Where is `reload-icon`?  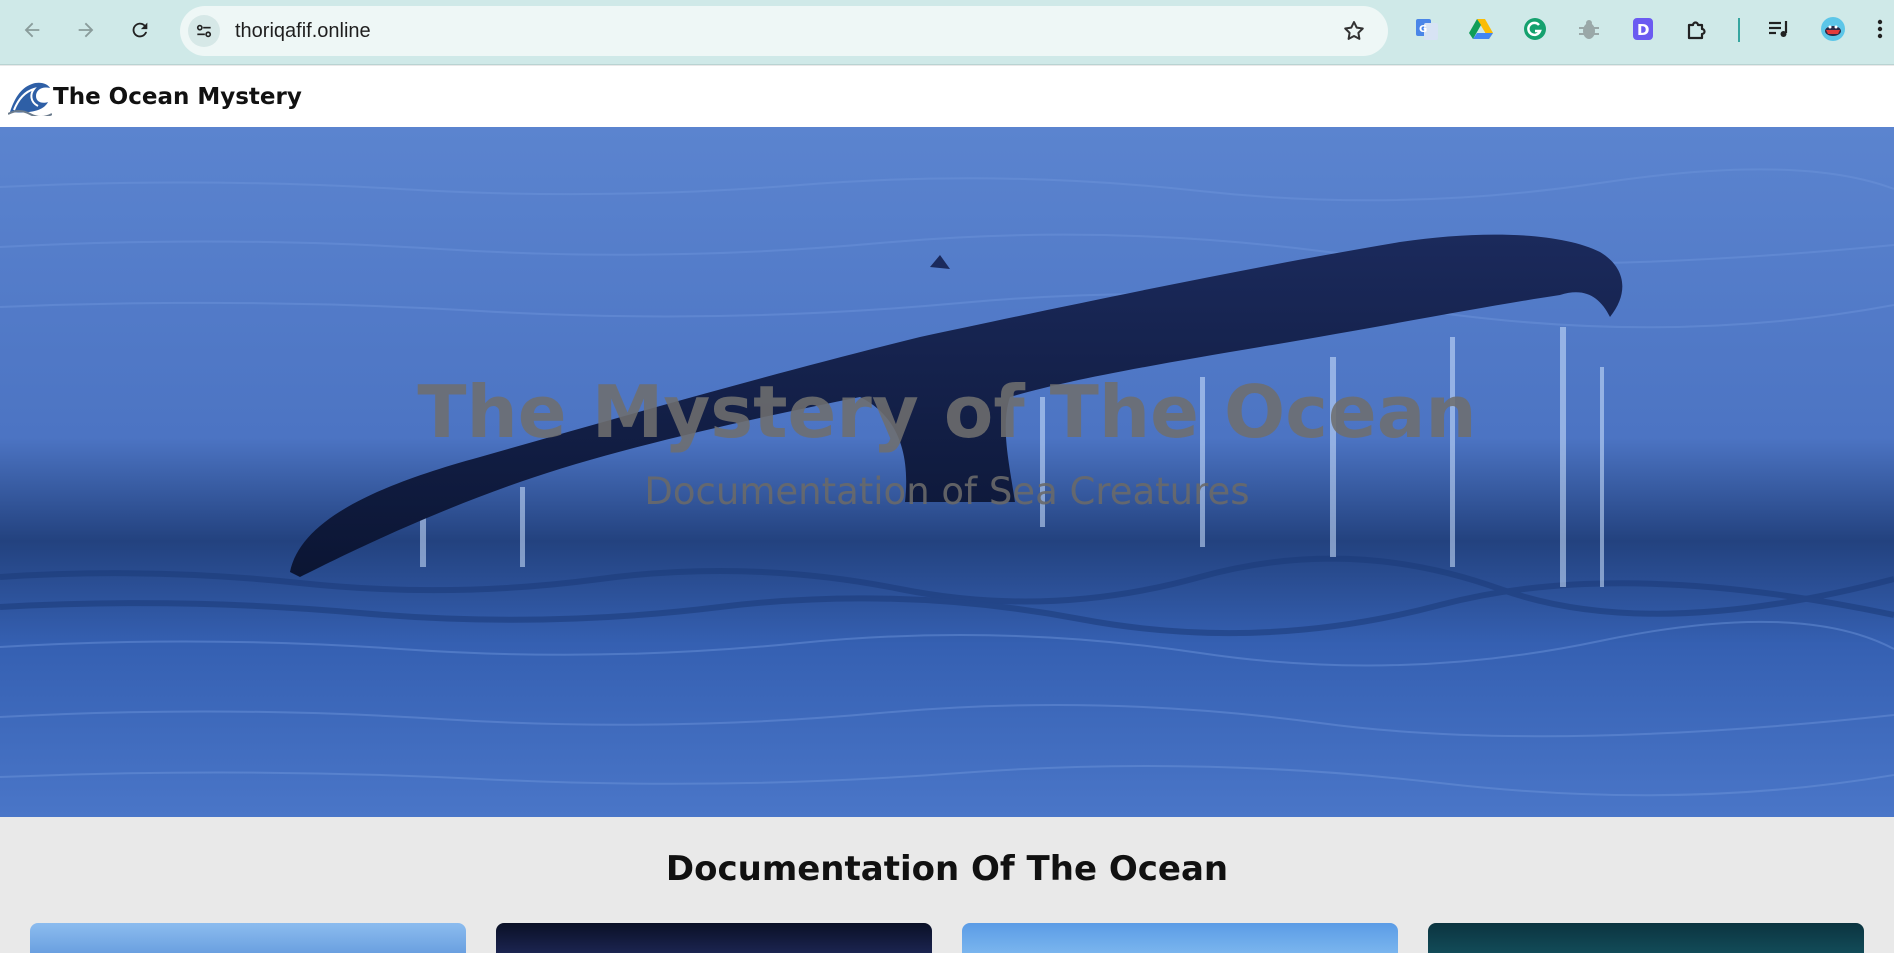
reload-icon is located at coordinates (140, 30).